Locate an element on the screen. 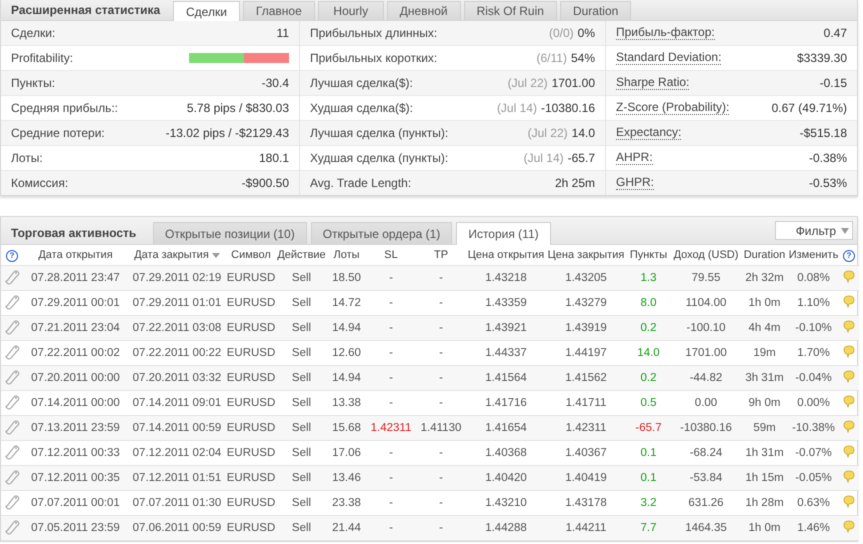 The image size is (863, 544). stat-date-note: (Jul 14) is located at coordinates (544, 158).